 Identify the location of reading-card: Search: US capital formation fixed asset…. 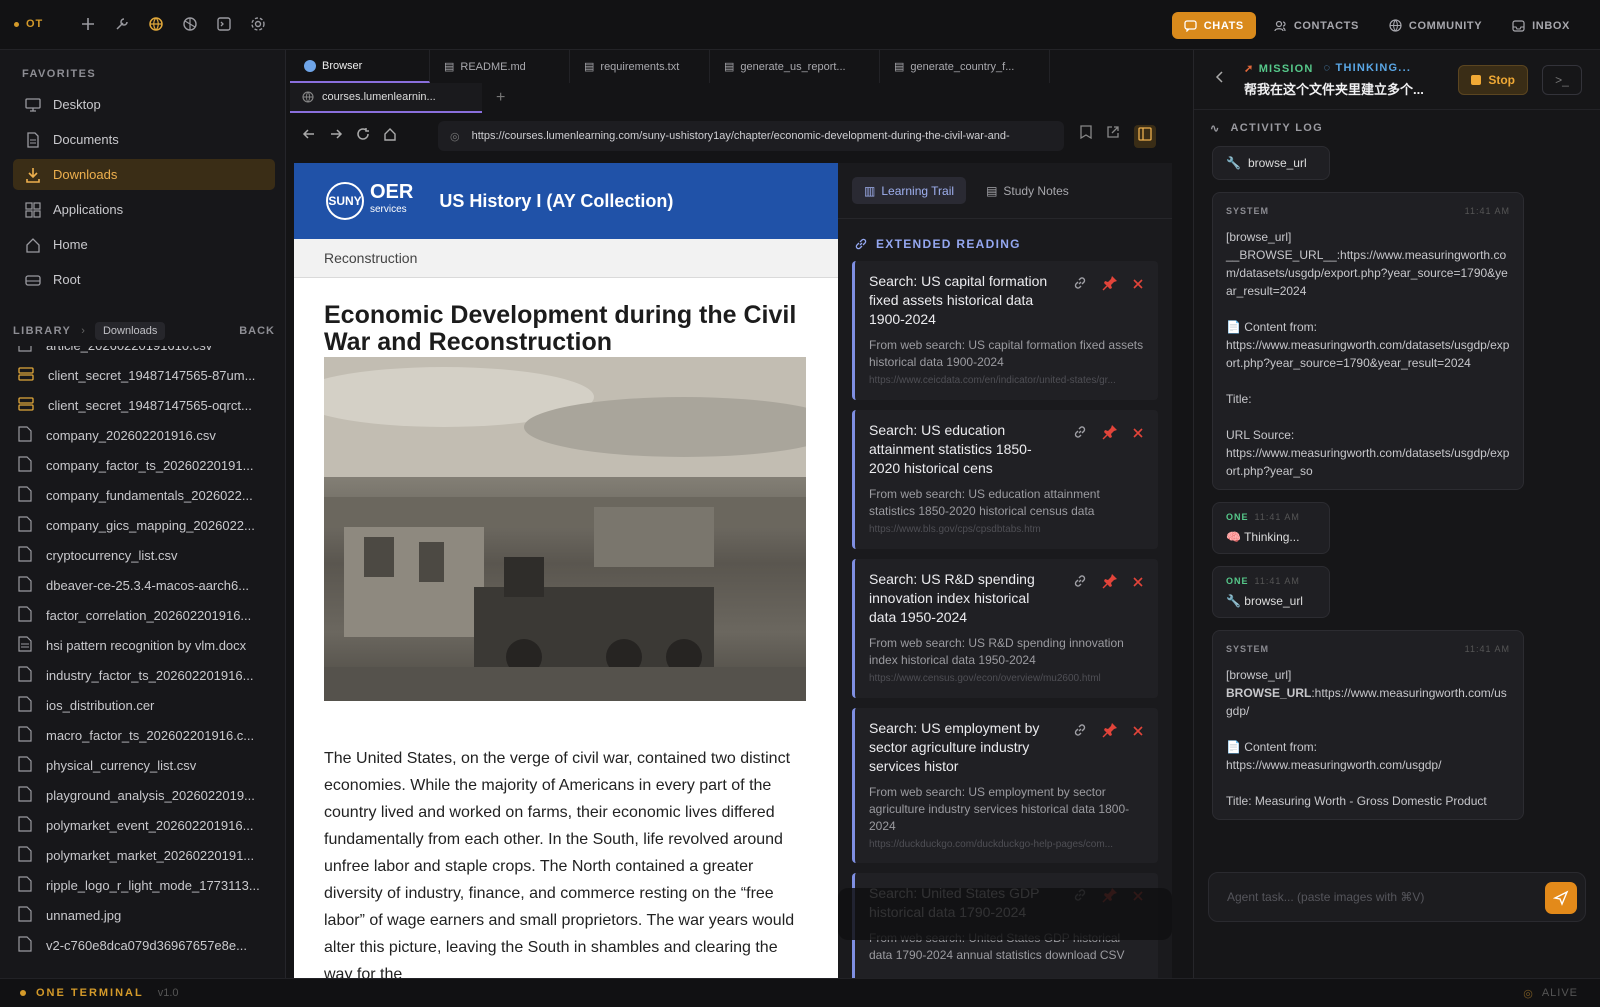
(1005, 330).